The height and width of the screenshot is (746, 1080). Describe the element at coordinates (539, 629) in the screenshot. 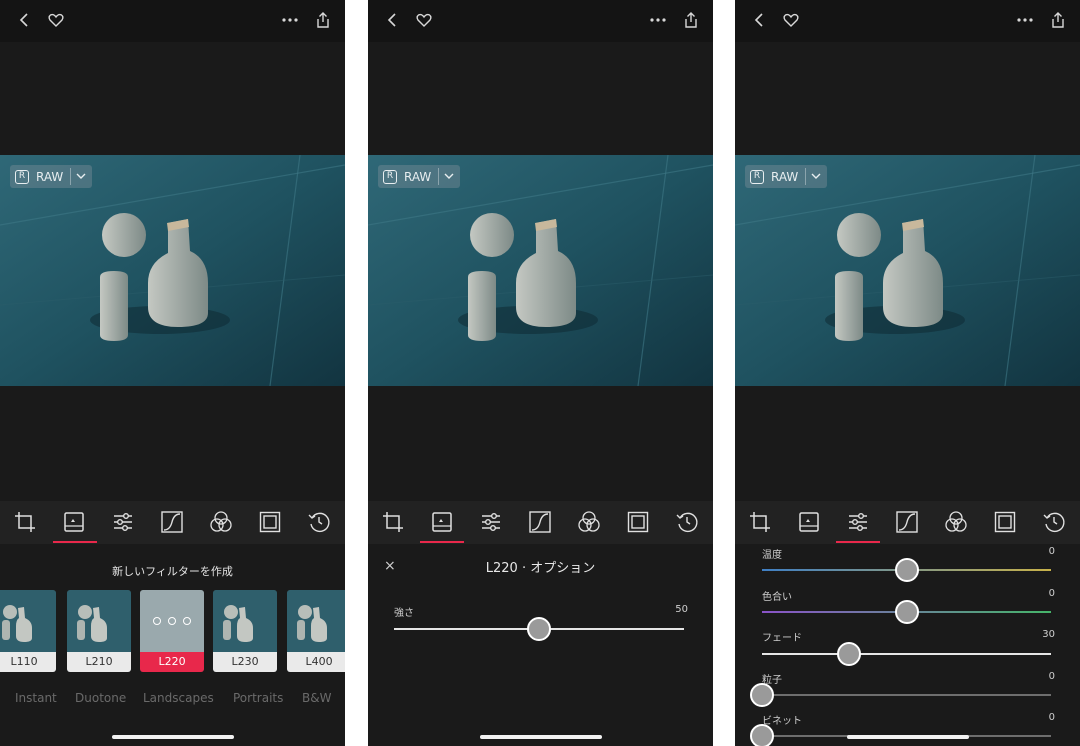

I see `strength-slider-knob` at that location.